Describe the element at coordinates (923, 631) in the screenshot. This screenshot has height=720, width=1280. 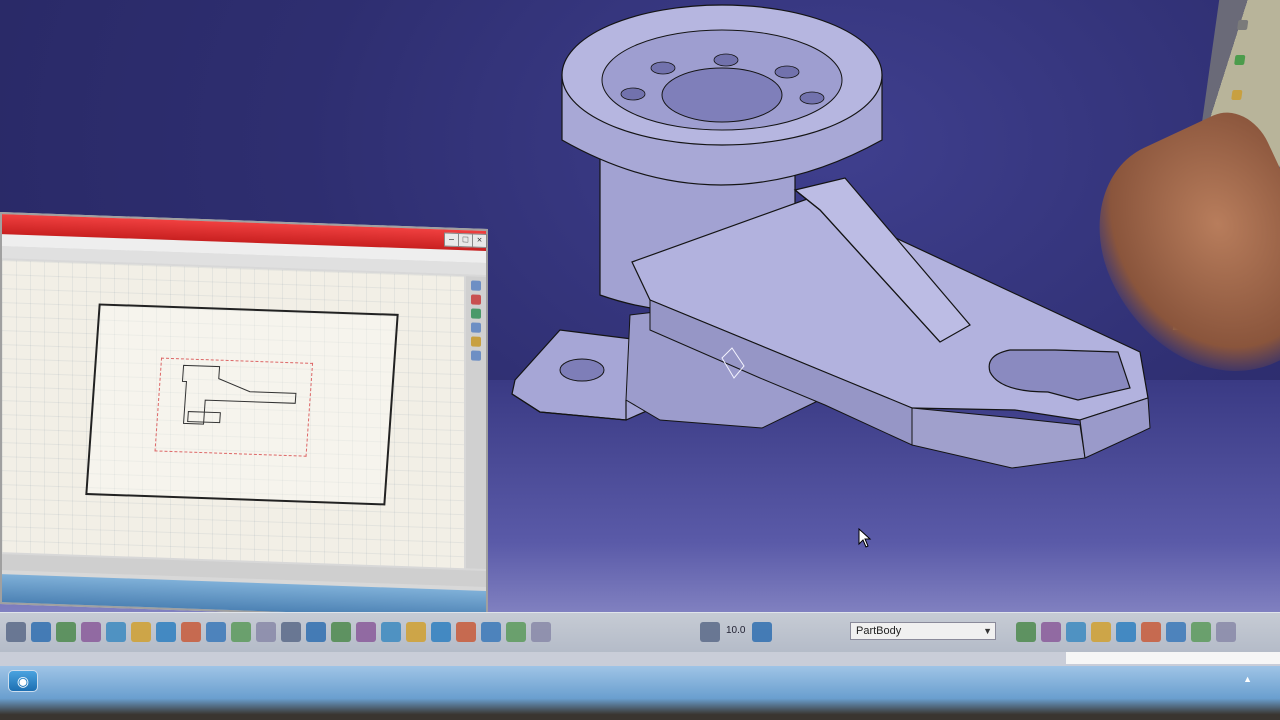
I see `body-selector-dropdown: PartBody ▼` at that location.